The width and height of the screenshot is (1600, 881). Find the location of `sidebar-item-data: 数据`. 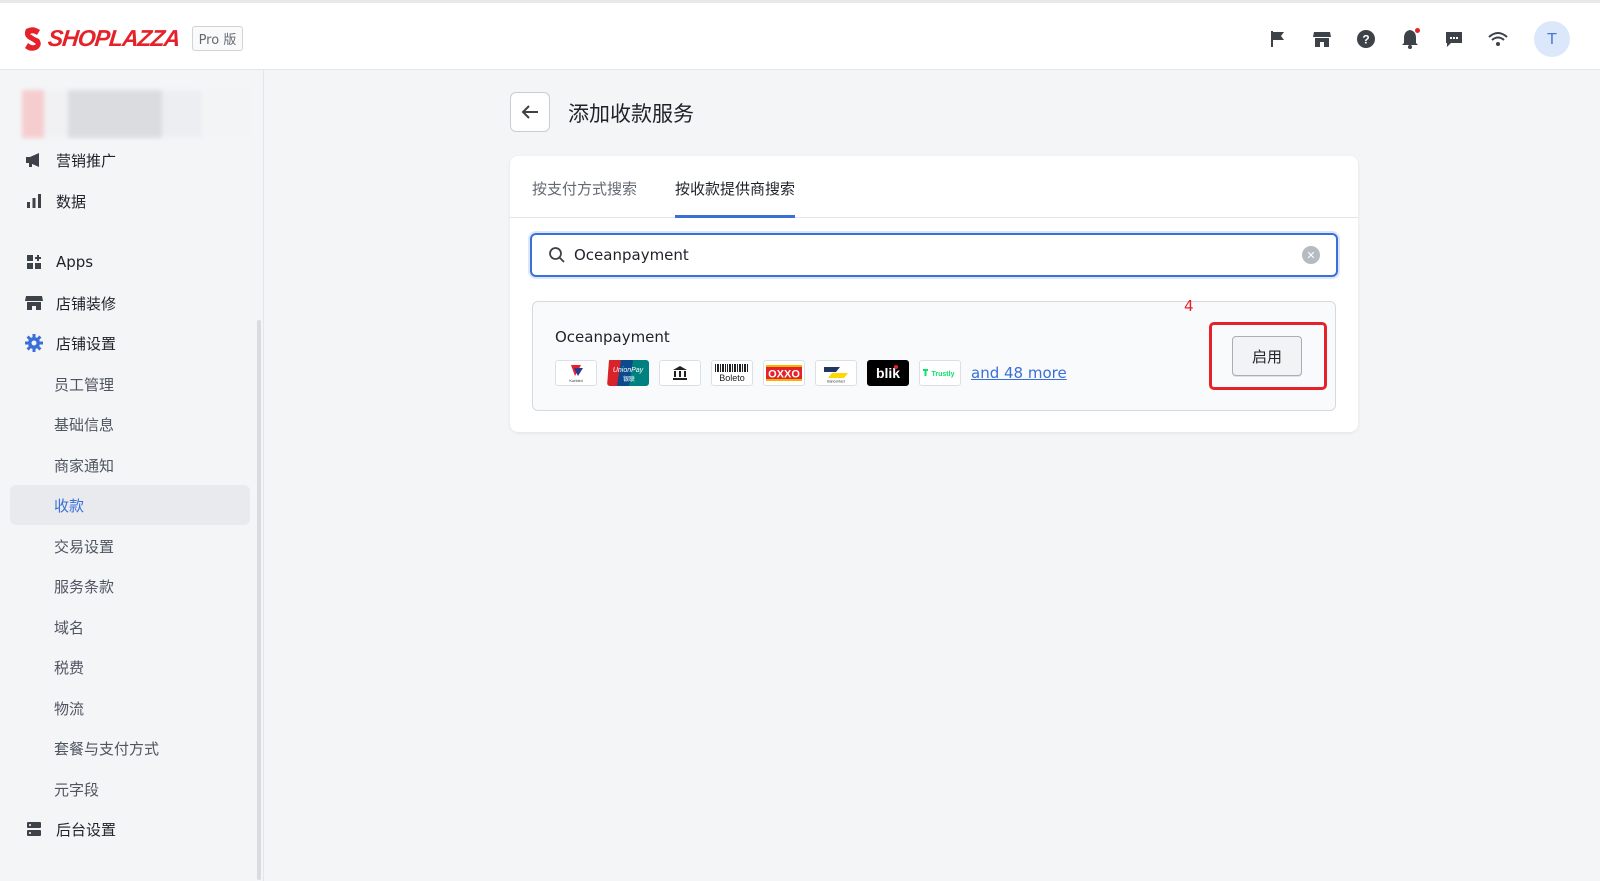

sidebar-item-data: 数据 is located at coordinates (130, 201).